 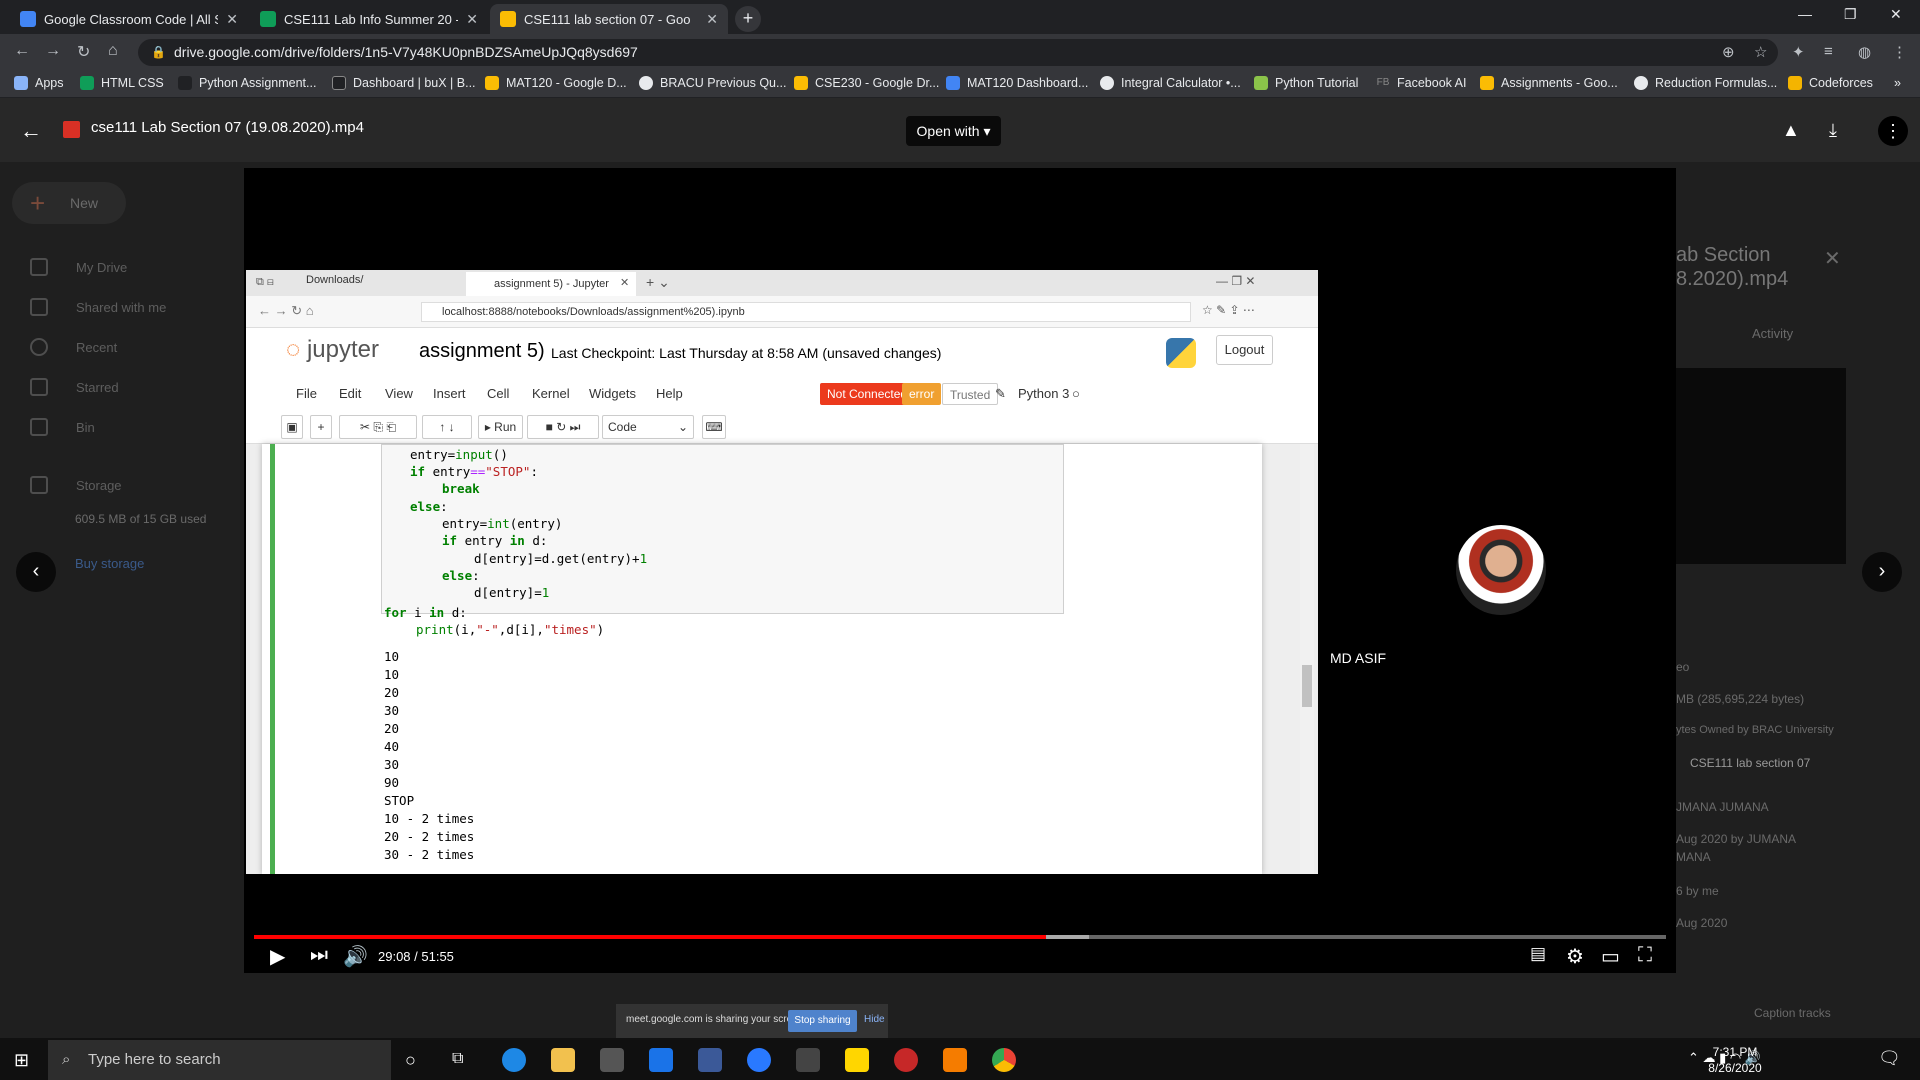 What do you see at coordinates (609, 19) in the screenshot?
I see `tab-lab-section-07: CSE111 lab section 07 - Goo ✕` at bounding box center [609, 19].